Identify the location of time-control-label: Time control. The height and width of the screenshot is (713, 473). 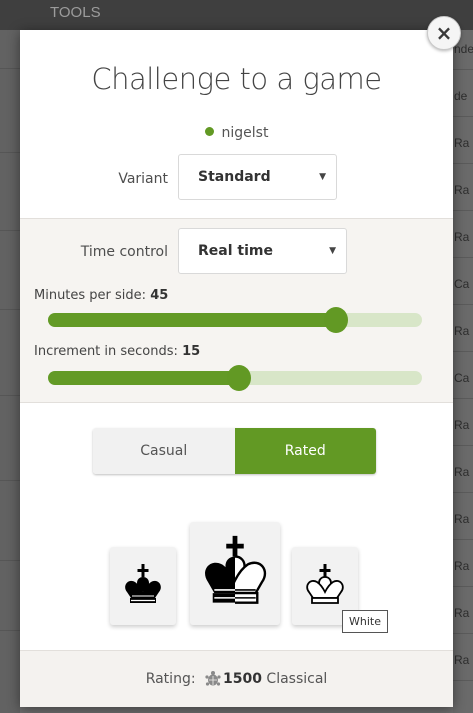
(124, 252).